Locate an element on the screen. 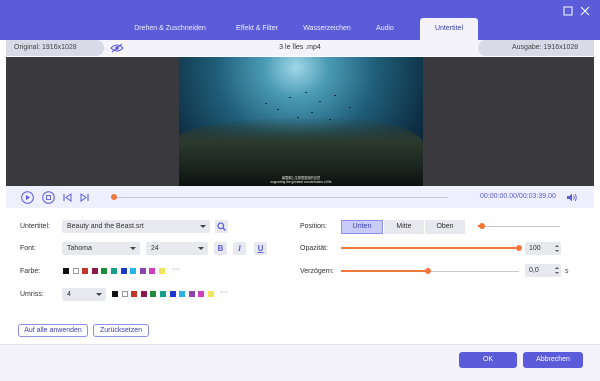  subtitle-file-value: Beauty and the Beast.srt is located at coordinates (105, 226).